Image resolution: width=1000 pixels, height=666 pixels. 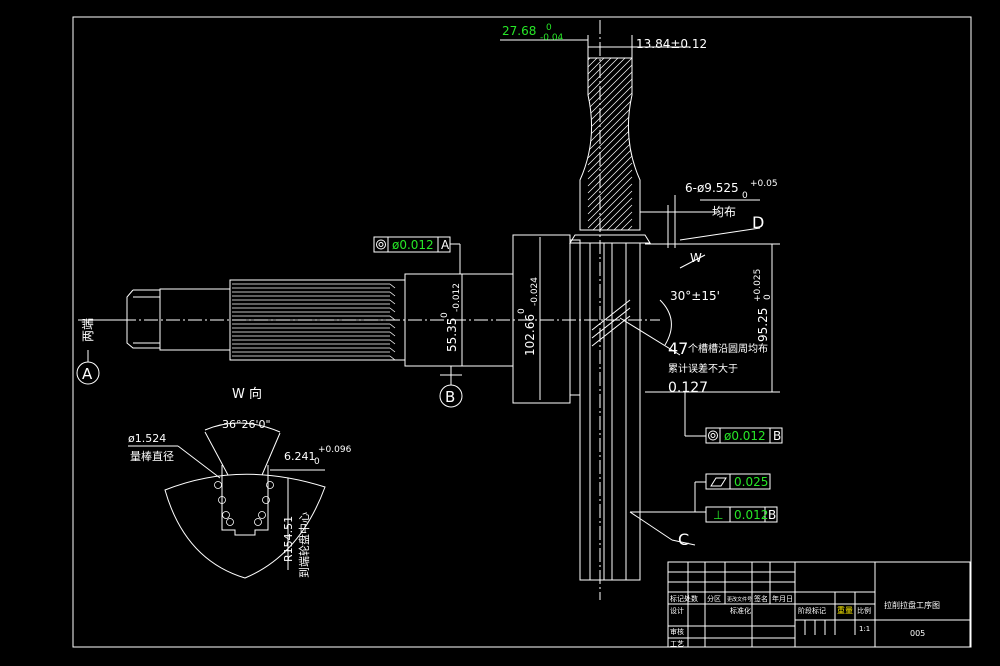 I want to click on perpendicularity-datum: B, so click(x=772, y=515).